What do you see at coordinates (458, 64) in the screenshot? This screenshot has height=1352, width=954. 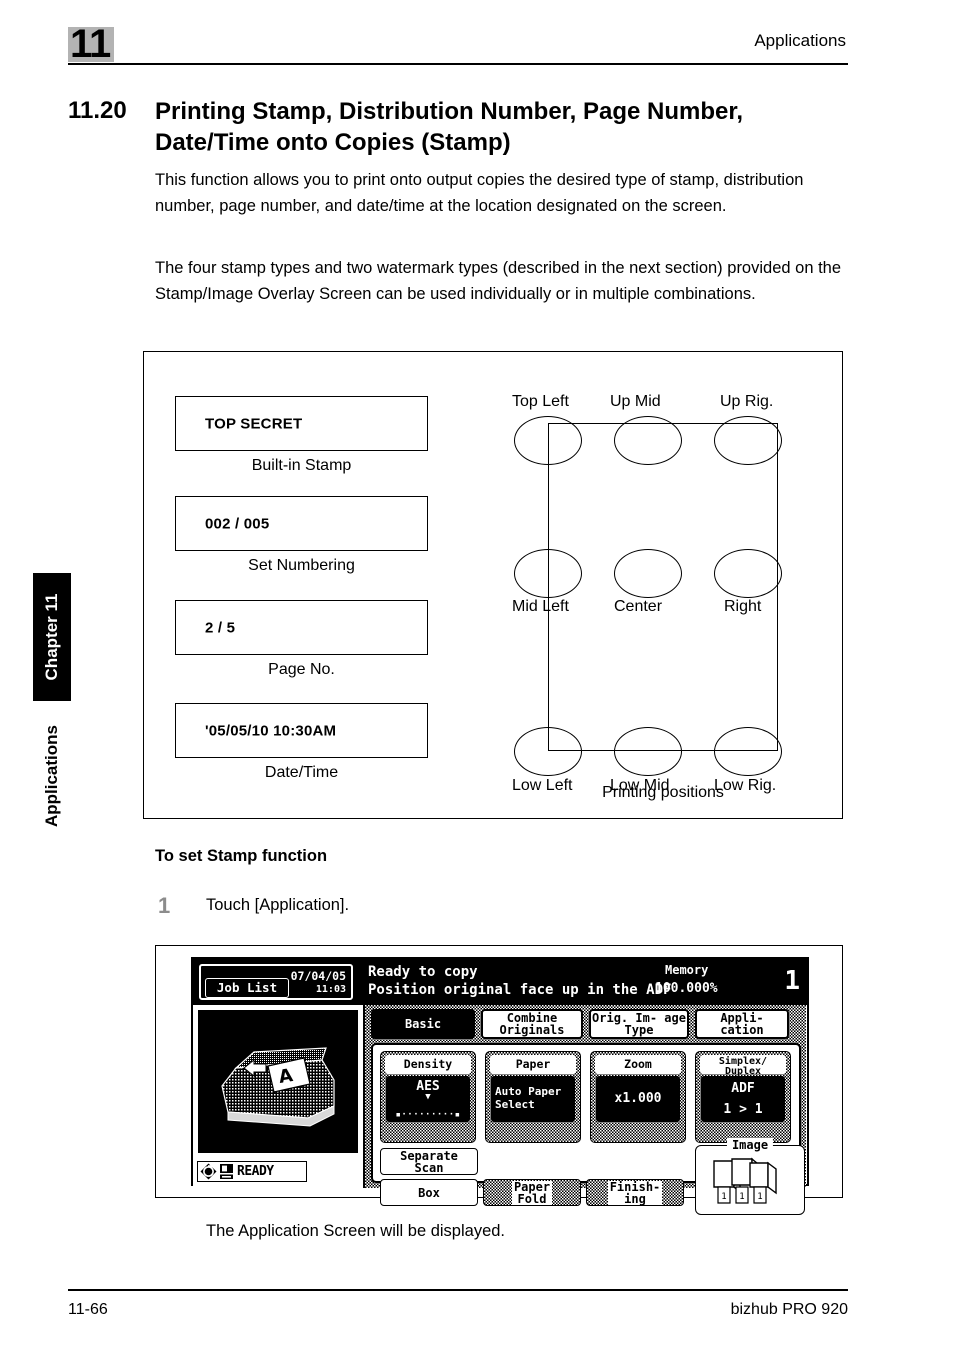 I see `header-rule` at bounding box center [458, 64].